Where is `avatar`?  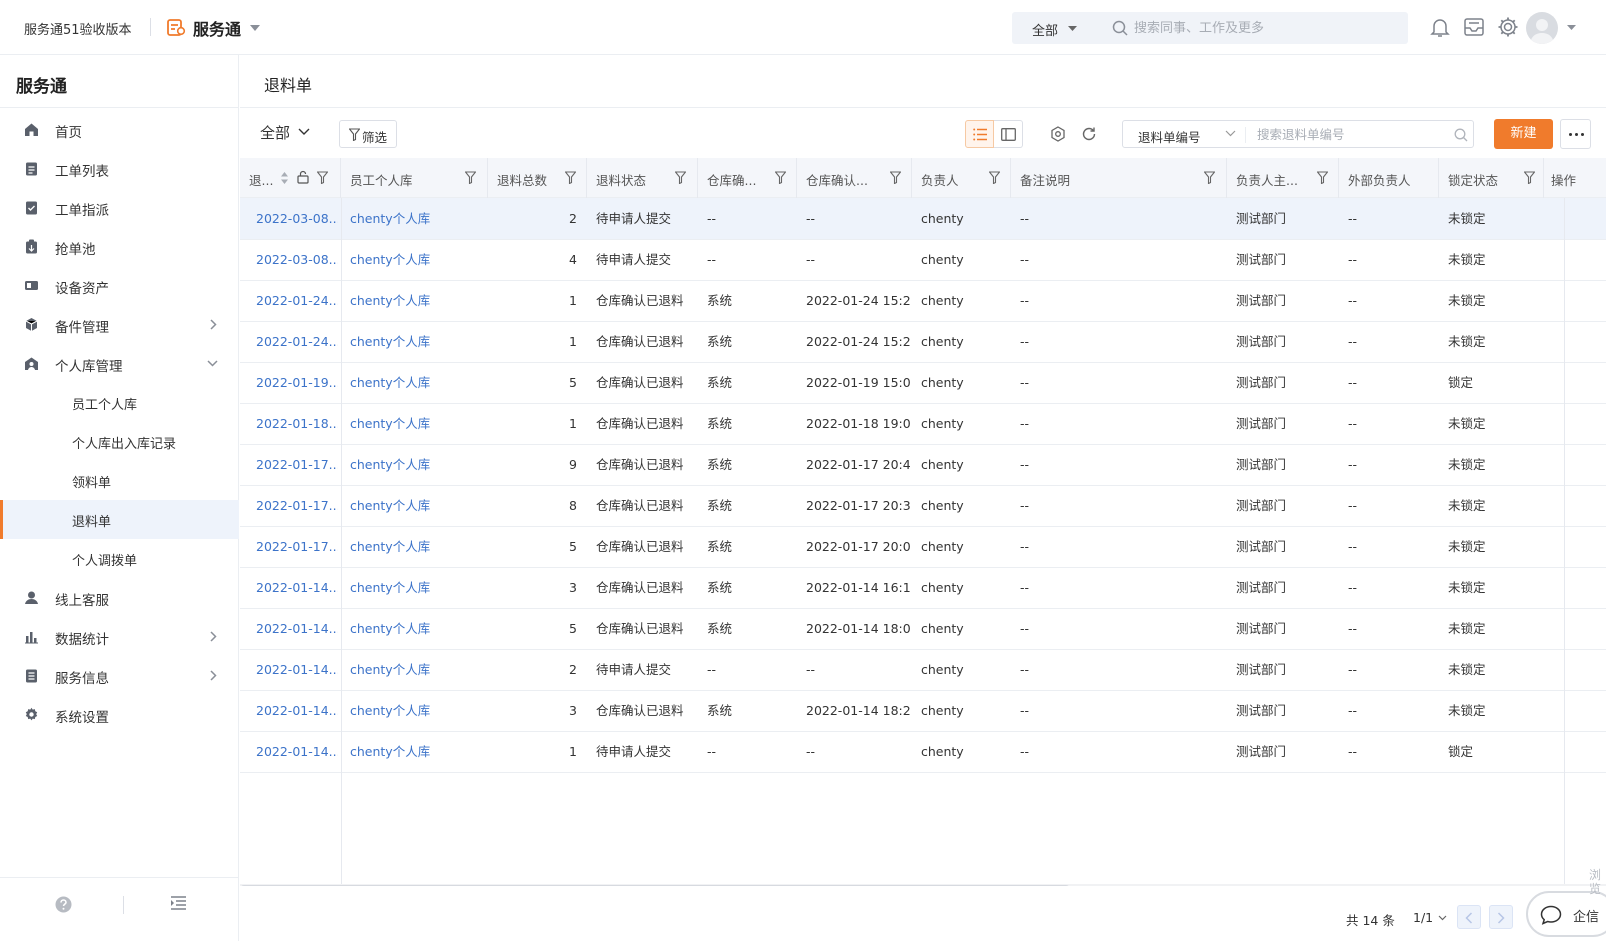 avatar is located at coordinates (1542, 28).